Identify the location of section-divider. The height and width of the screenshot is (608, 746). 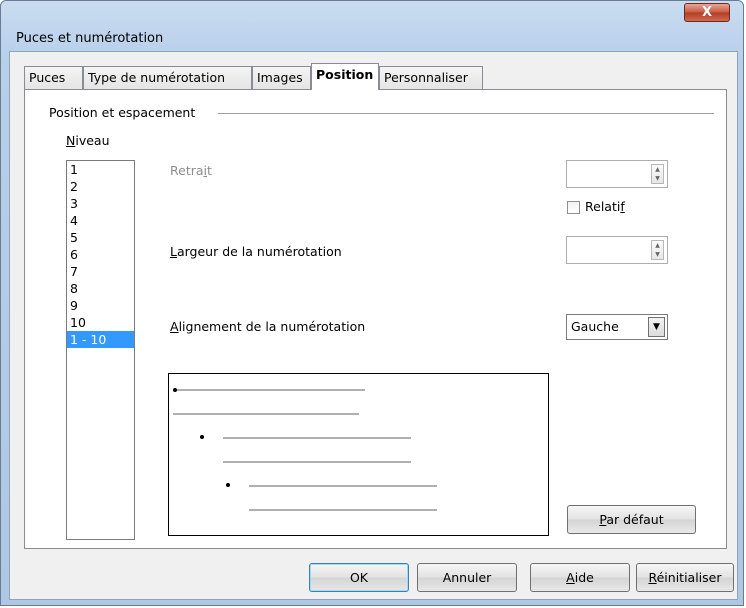
(466, 113).